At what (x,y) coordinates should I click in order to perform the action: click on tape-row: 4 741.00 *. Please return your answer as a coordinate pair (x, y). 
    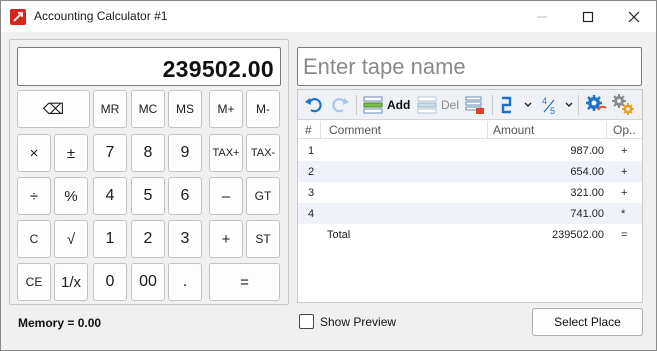
    Looking at the image, I should click on (470, 213).